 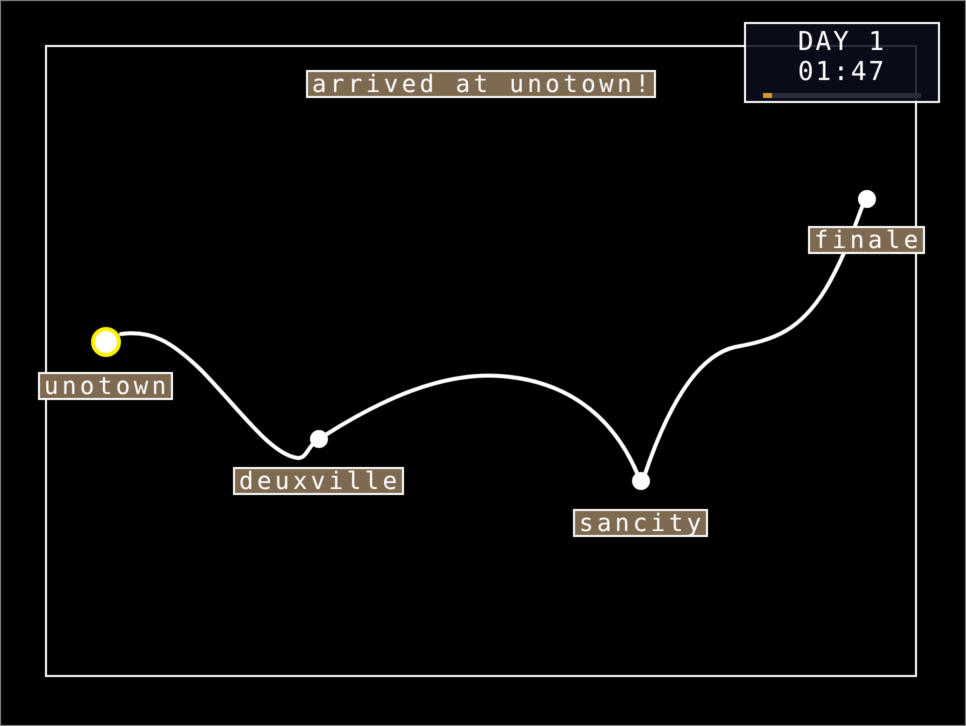 I want to click on day-label: DAY 1, so click(x=842, y=42).